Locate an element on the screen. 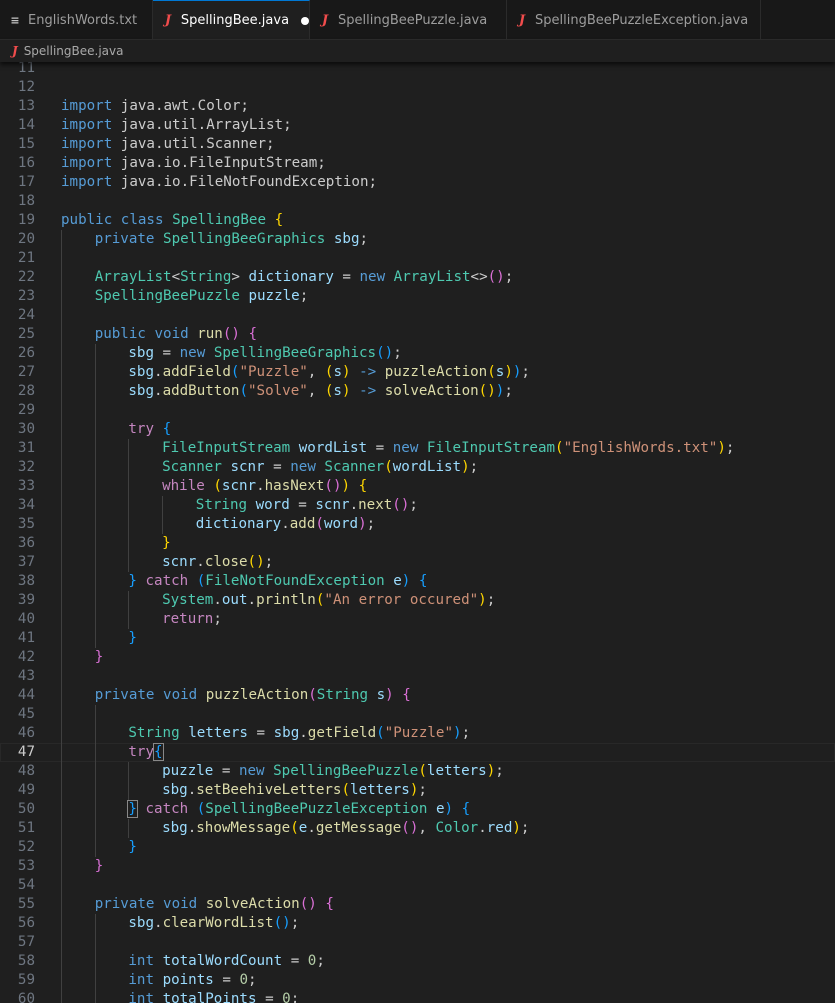  code-token: puzzleAction is located at coordinates (257, 695).